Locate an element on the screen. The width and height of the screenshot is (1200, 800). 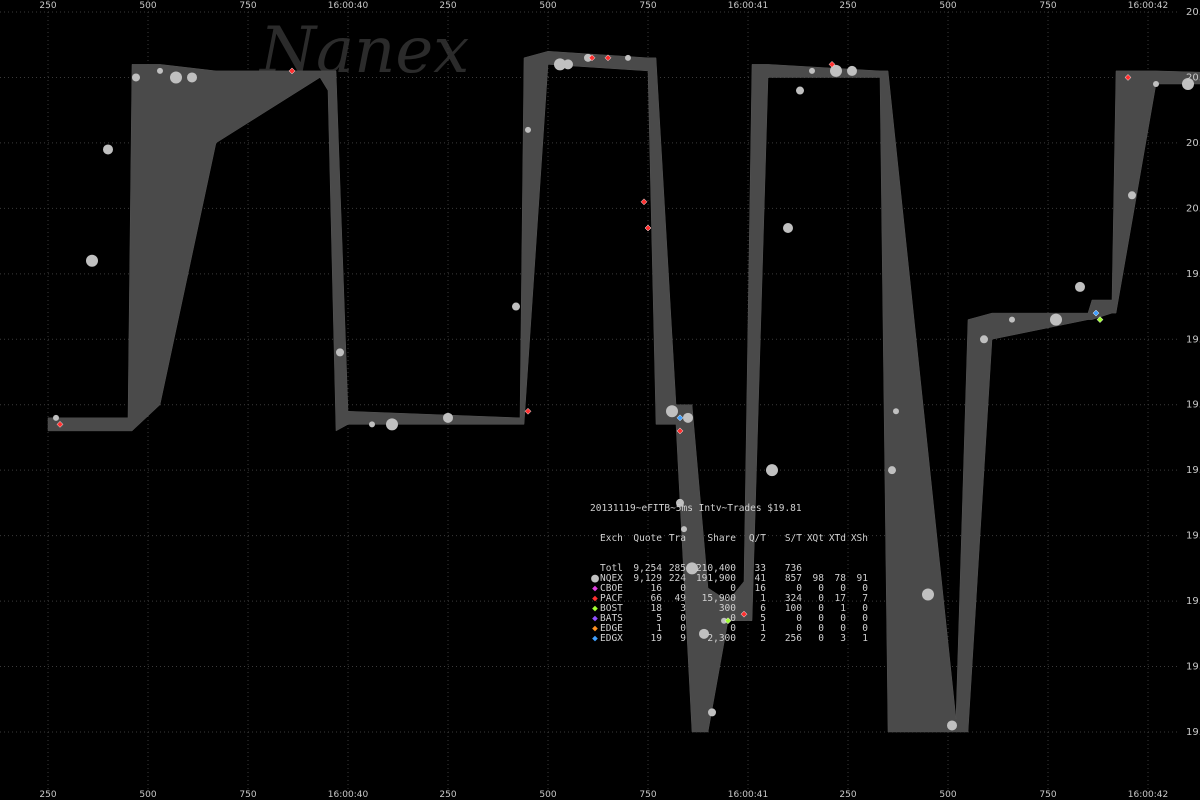
legend-exch: EDGX is located at coordinates (611, 638).